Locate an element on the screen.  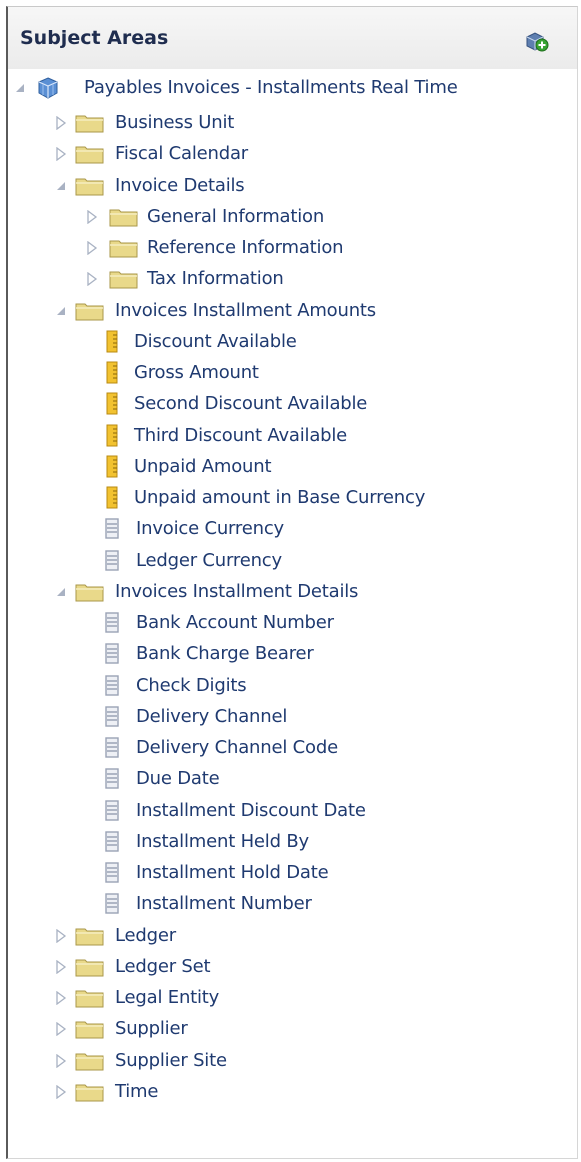
subject-area-cube-icon is located at coordinates (48, 90).